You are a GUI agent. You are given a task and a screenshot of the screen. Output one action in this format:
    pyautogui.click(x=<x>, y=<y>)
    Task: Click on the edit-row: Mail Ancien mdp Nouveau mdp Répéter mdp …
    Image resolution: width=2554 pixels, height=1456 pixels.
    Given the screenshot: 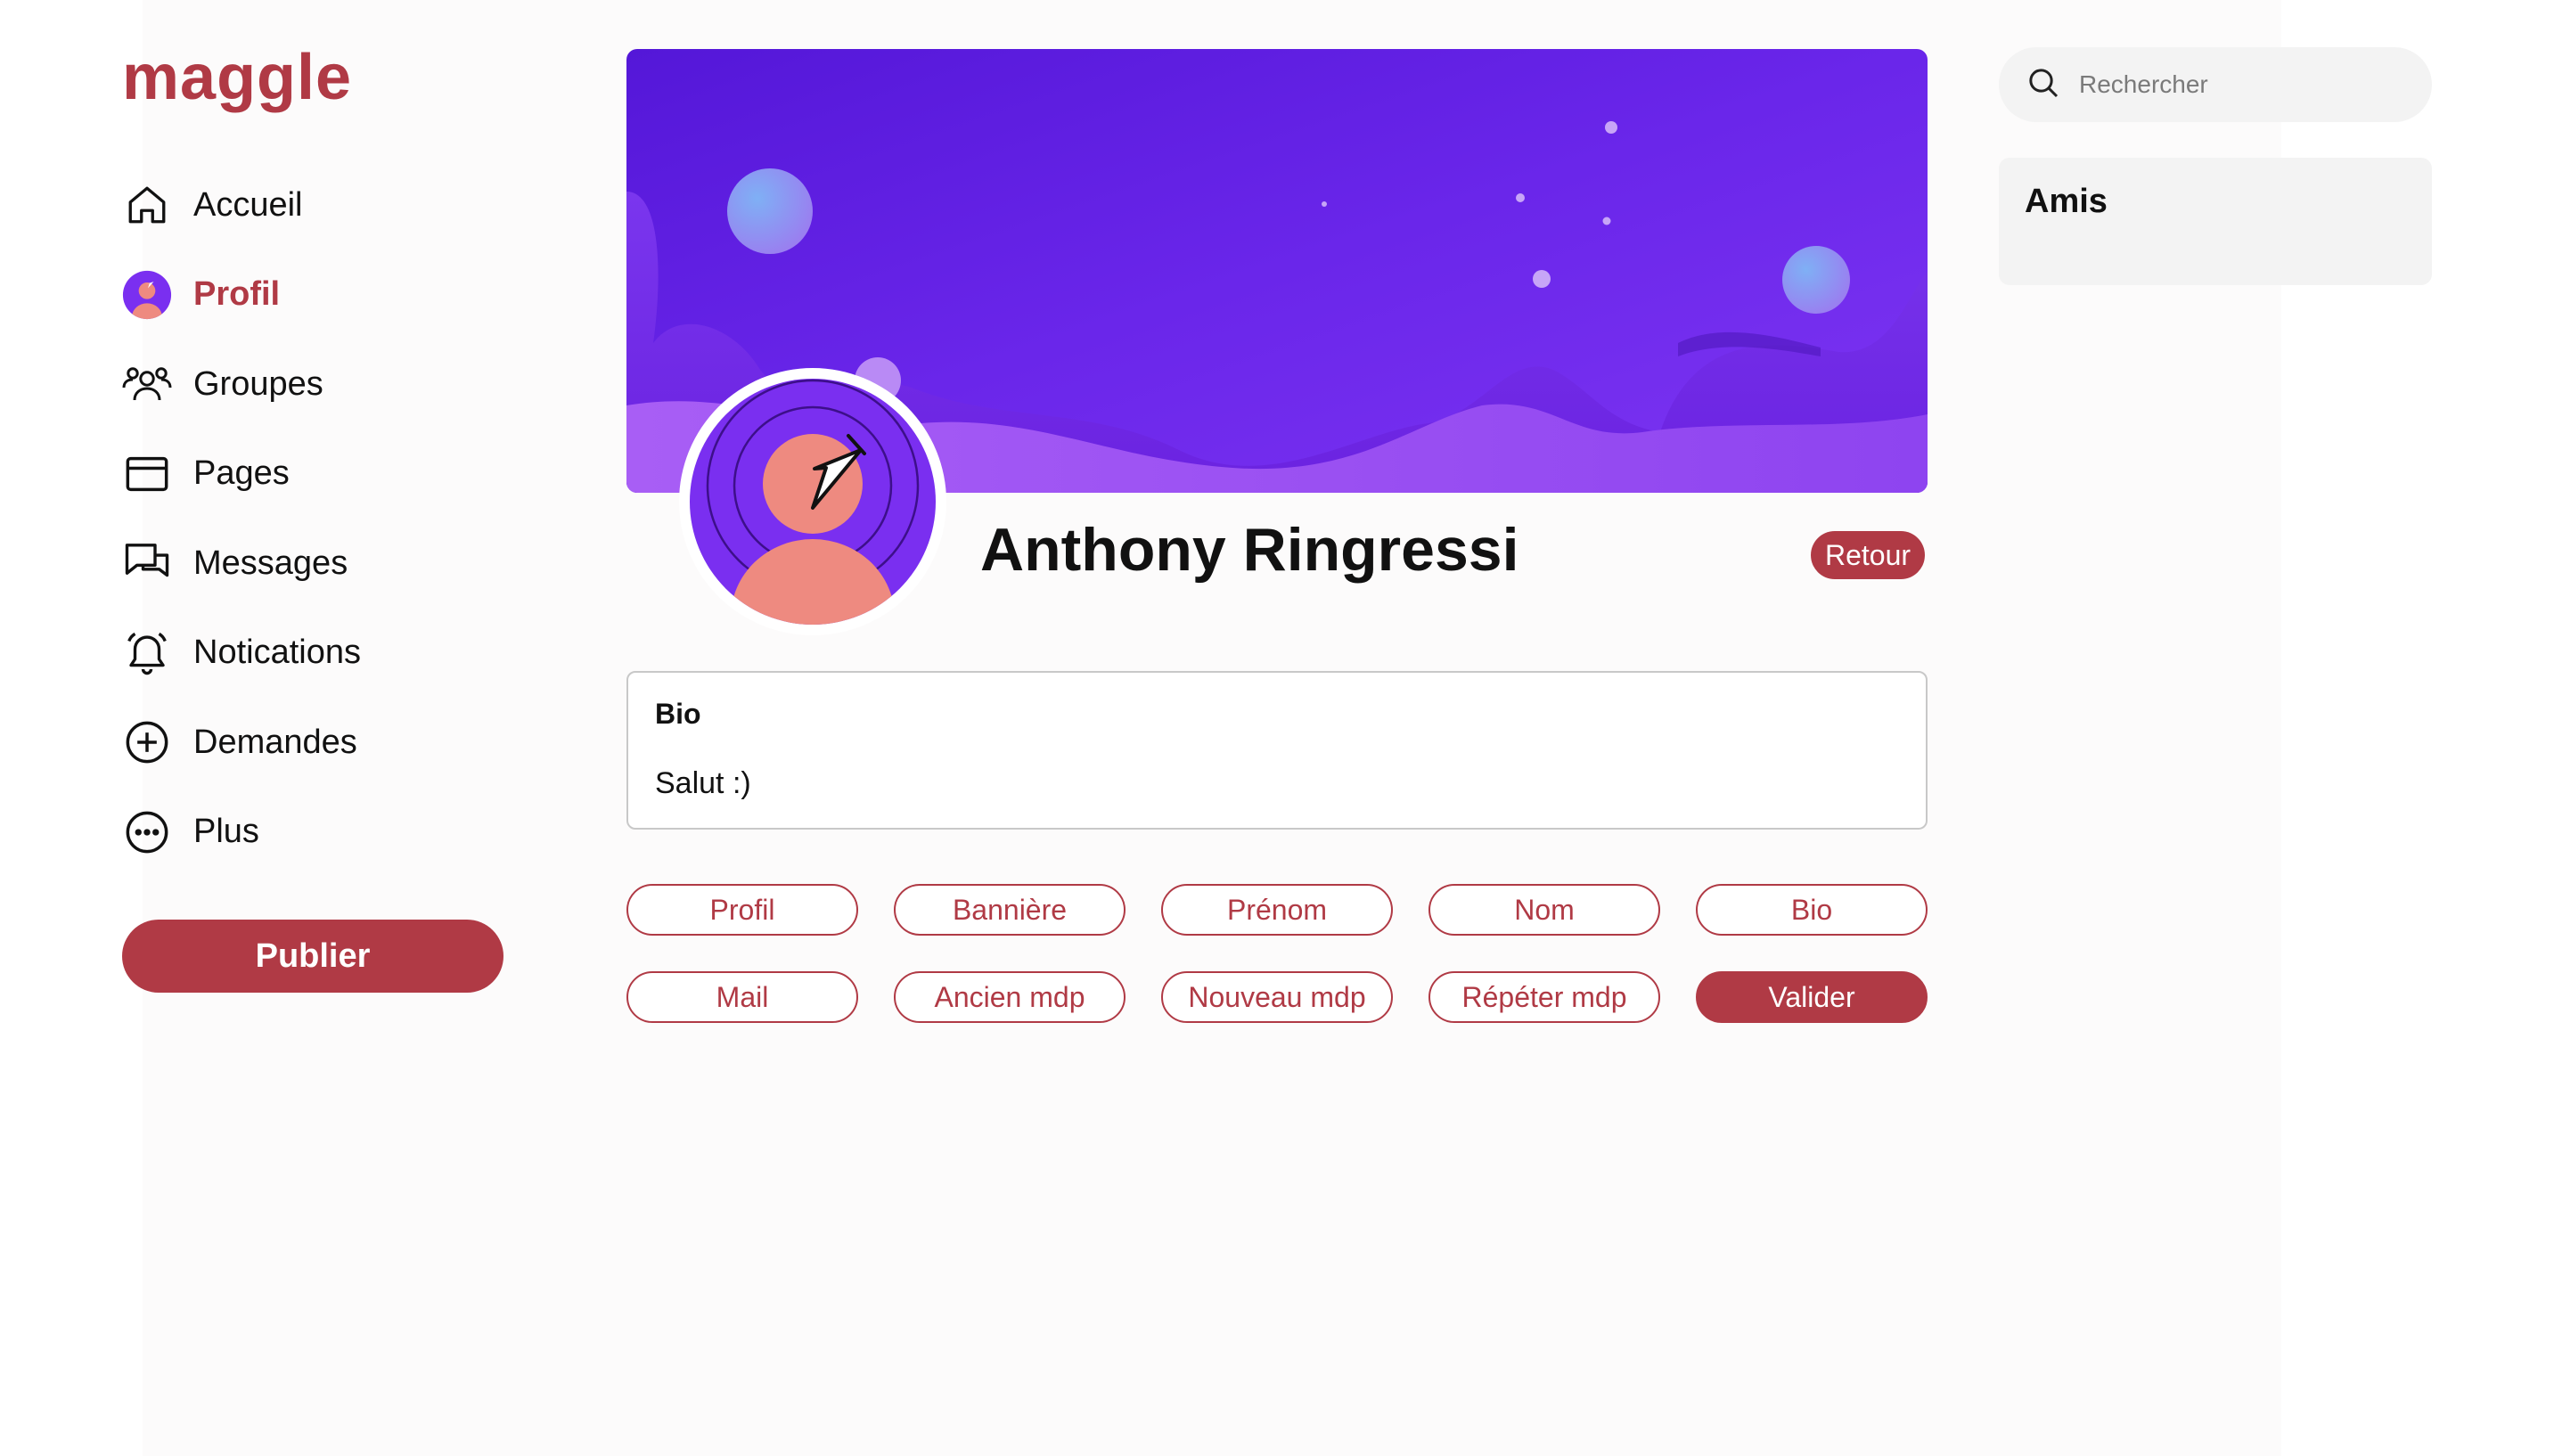 What is the action you would take?
    pyautogui.click(x=1277, y=997)
    